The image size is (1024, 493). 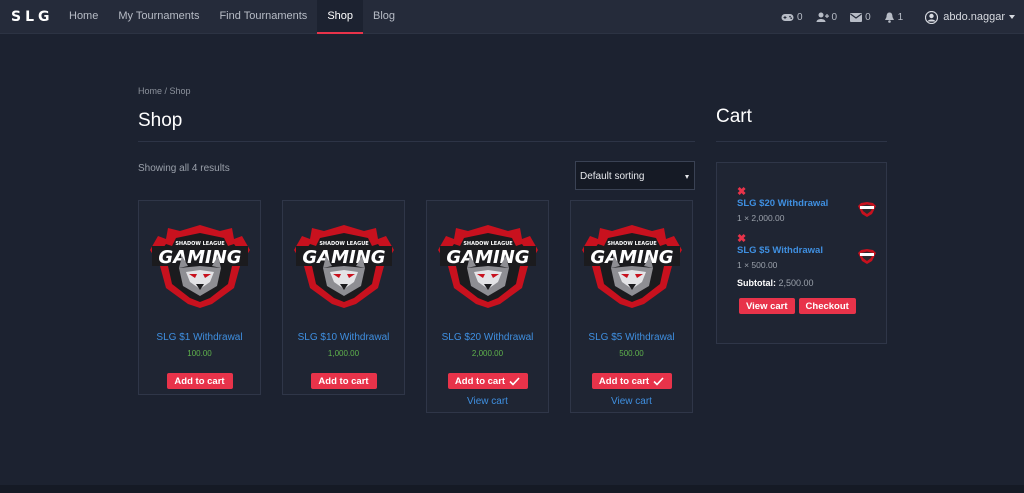 I want to click on cart-item-name: SLG $20 Withdrawal, so click(x=807, y=203).